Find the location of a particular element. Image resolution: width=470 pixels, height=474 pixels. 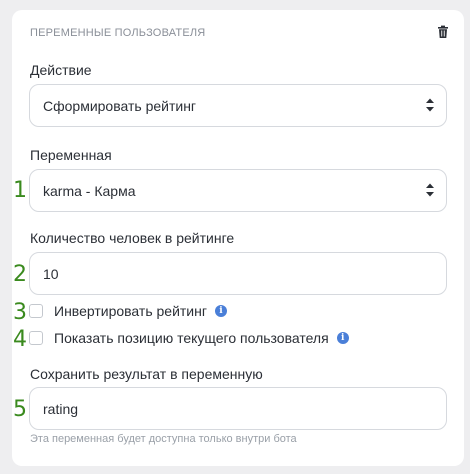

action-select: Сформировать рейтинг is located at coordinates (238, 105).